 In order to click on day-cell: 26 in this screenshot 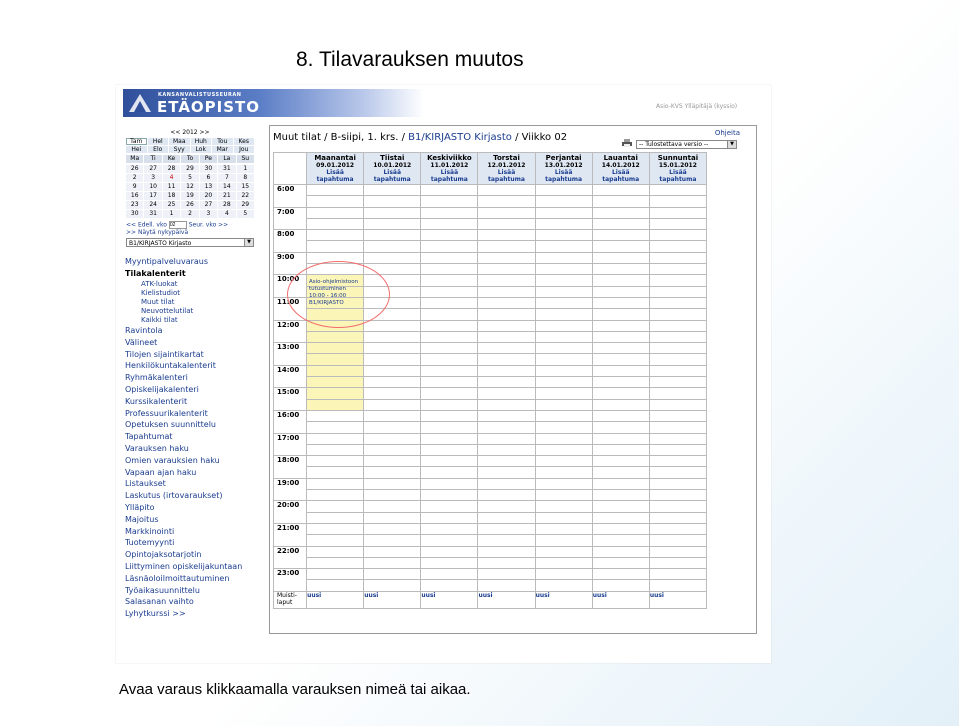, I will do `click(190, 205)`.